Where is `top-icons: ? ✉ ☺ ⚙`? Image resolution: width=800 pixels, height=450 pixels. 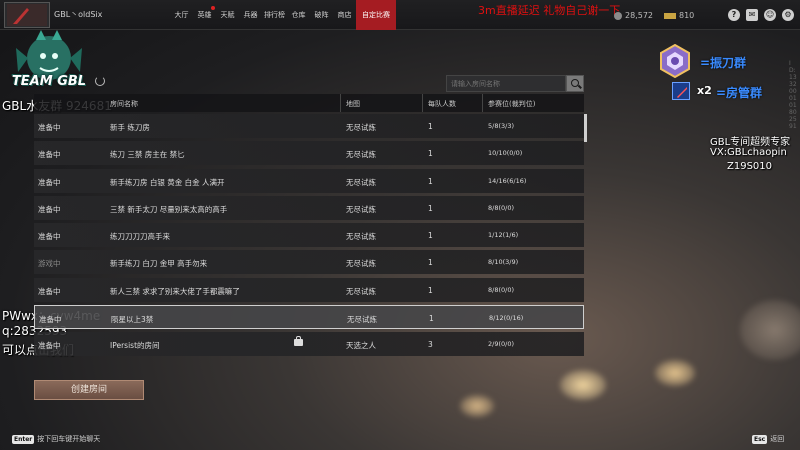 top-icons: ? ✉ ☺ ⚙ is located at coordinates (761, 15).